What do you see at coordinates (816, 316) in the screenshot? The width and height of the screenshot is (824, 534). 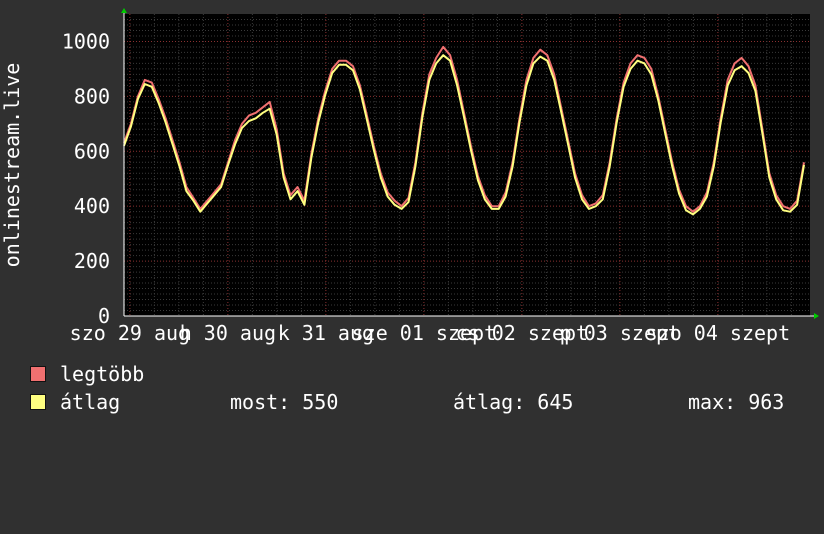 I see `x-axis-arrow` at bounding box center [816, 316].